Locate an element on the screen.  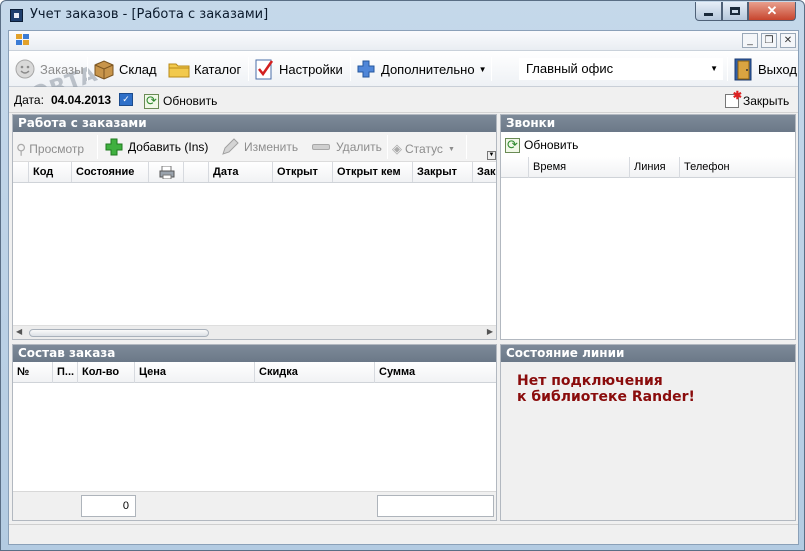
catalog-button: Каталог is located at coordinates (204, 69).